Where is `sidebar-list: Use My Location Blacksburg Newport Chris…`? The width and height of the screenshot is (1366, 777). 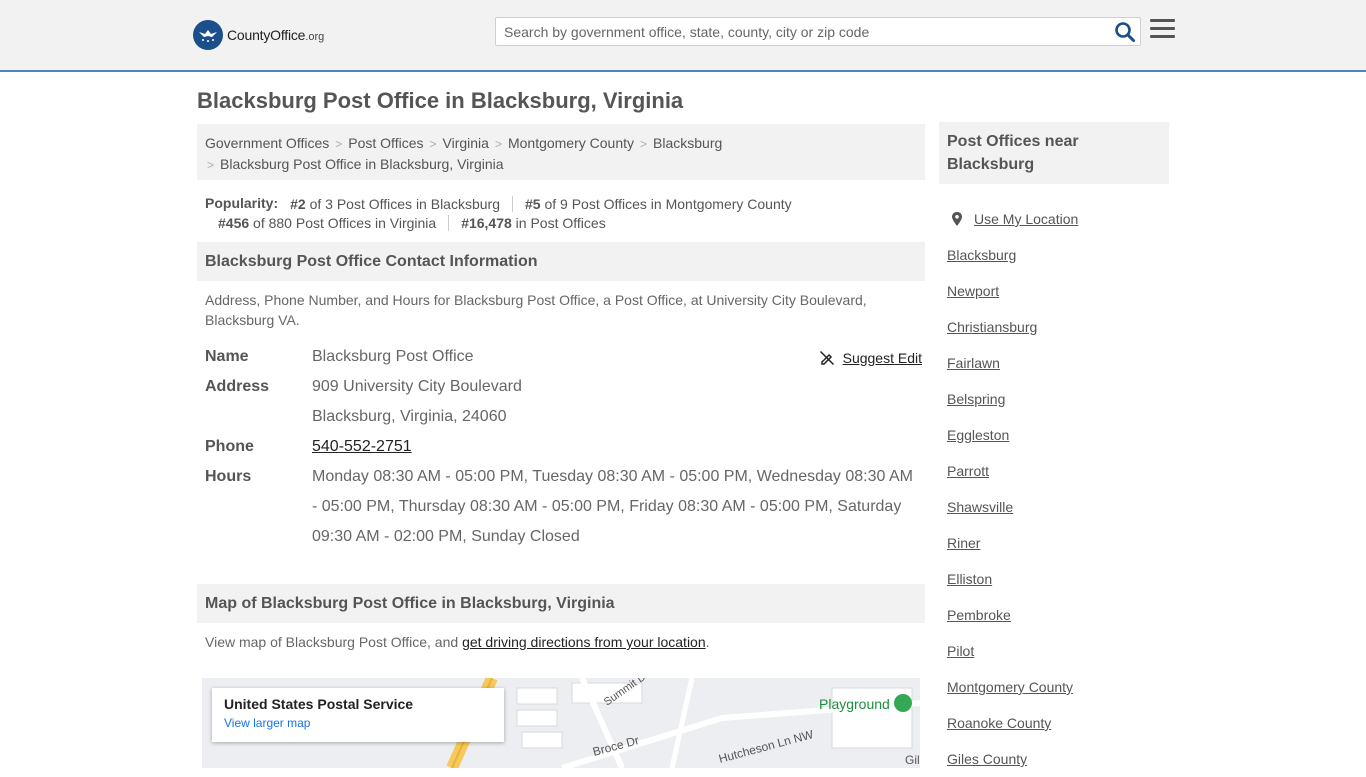
sidebar-list: Use My Location Blacksburg Newport Chris… is located at coordinates (1054, 480).